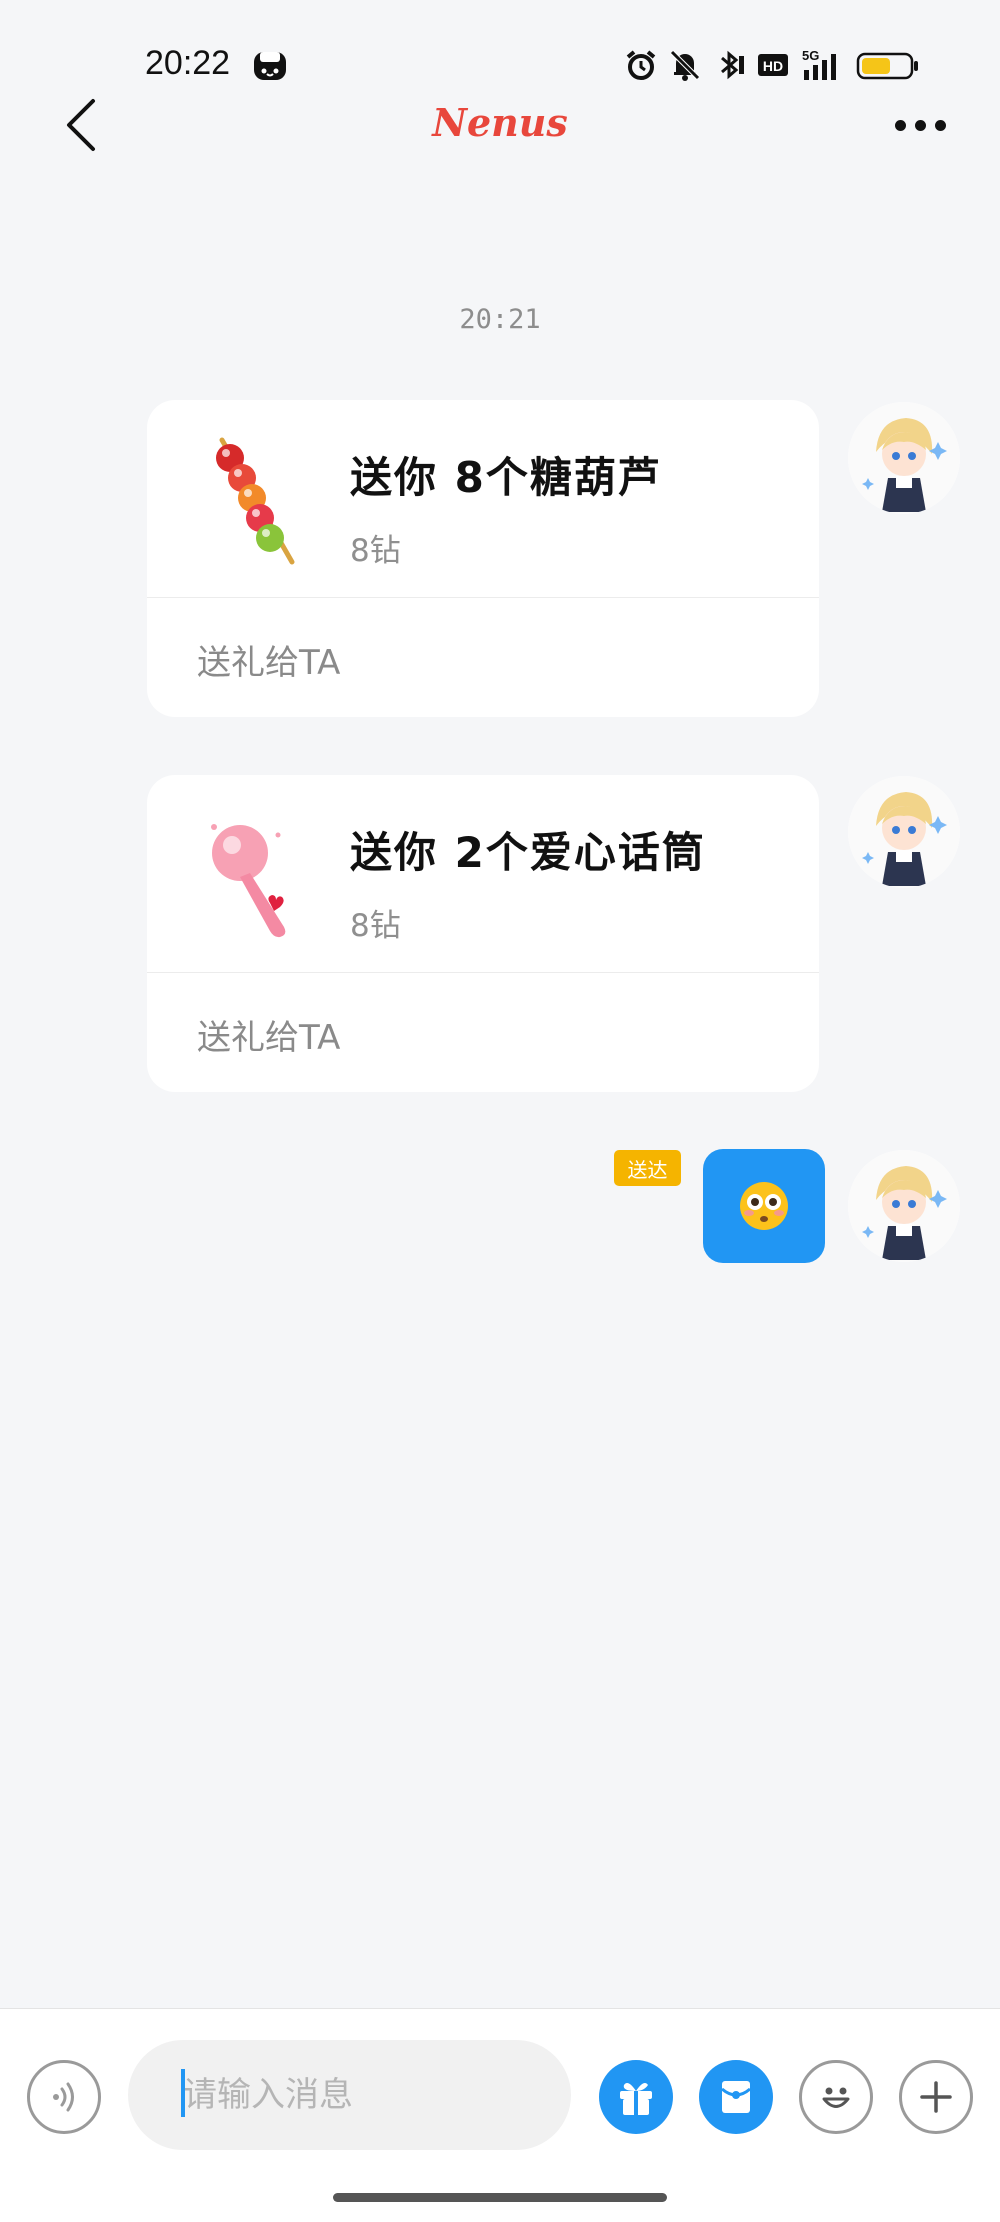  Describe the element at coordinates (500, 2197) in the screenshot. I see `home-indicator` at that location.